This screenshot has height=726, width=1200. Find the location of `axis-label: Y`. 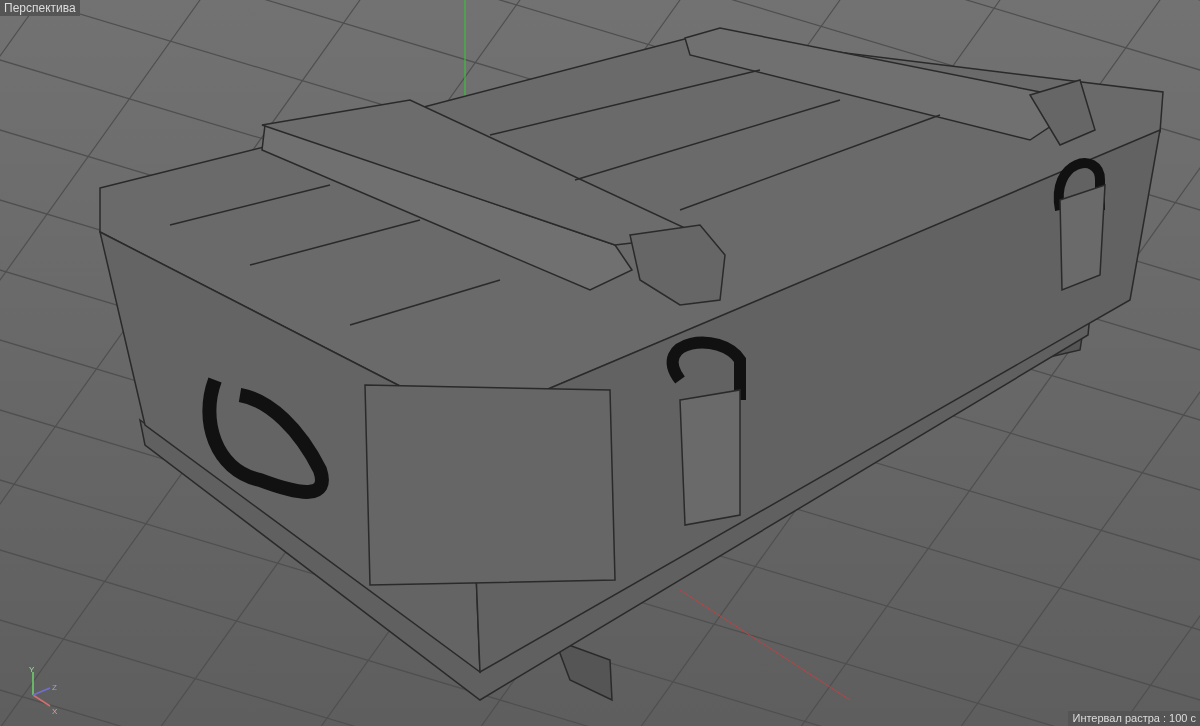

axis-label: Y is located at coordinates (32, 669).